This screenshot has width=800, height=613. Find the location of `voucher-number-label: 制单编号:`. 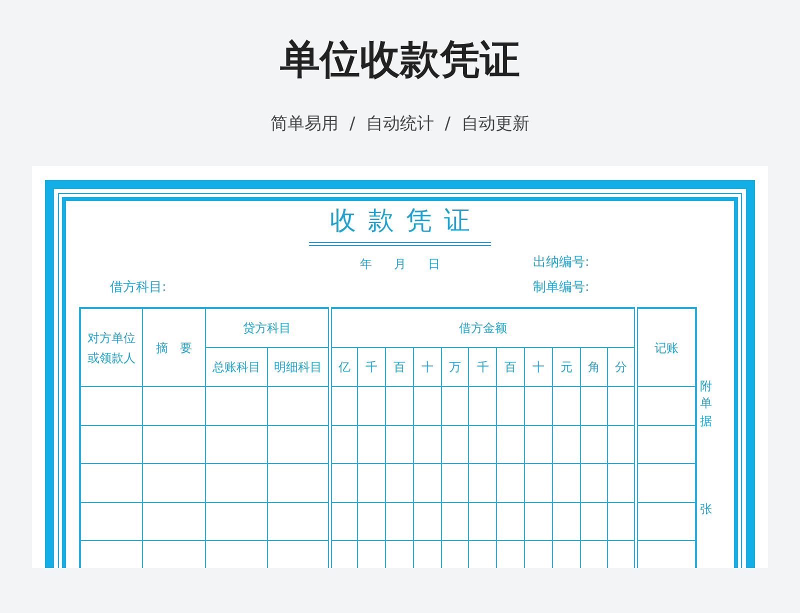

voucher-number-label: 制单编号: is located at coordinates (561, 287).